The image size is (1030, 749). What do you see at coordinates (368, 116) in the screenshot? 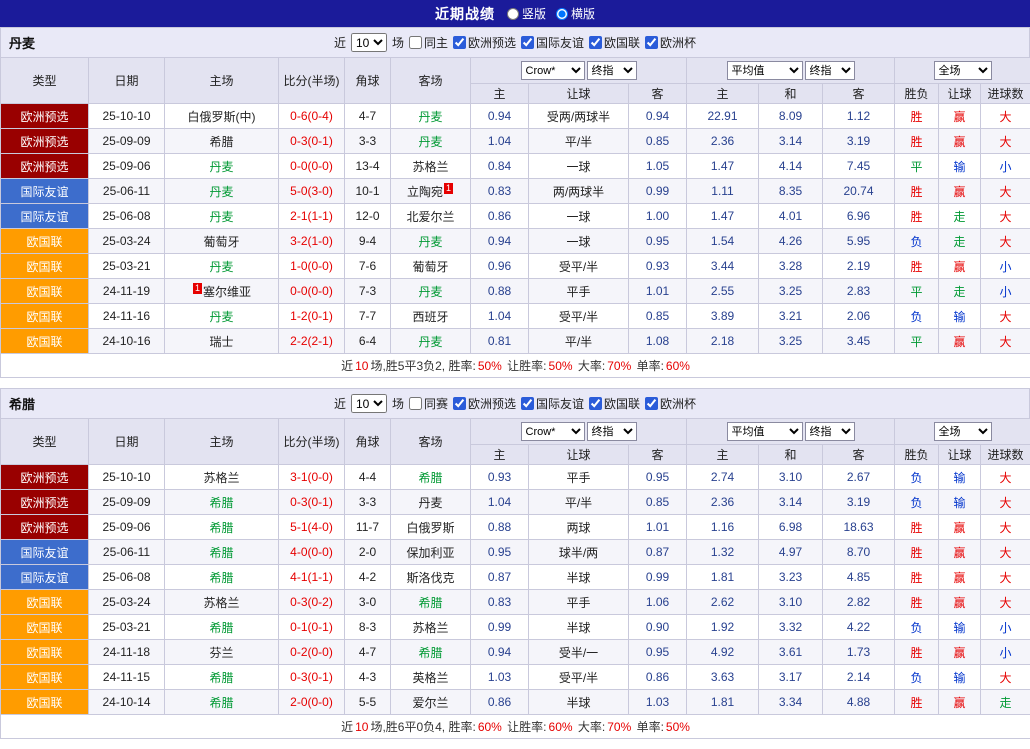
I see `corner-cell: 4-7` at bounding box center [368, 116].